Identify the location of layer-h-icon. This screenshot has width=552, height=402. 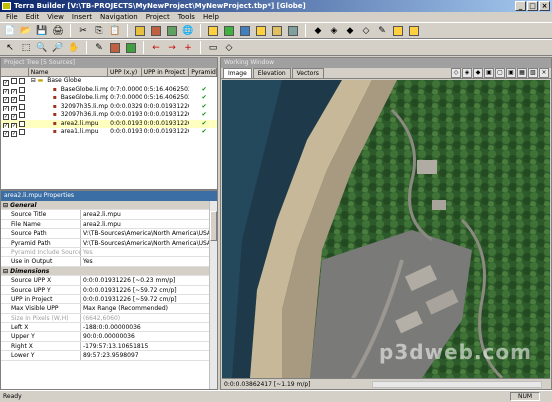
(414, 31).